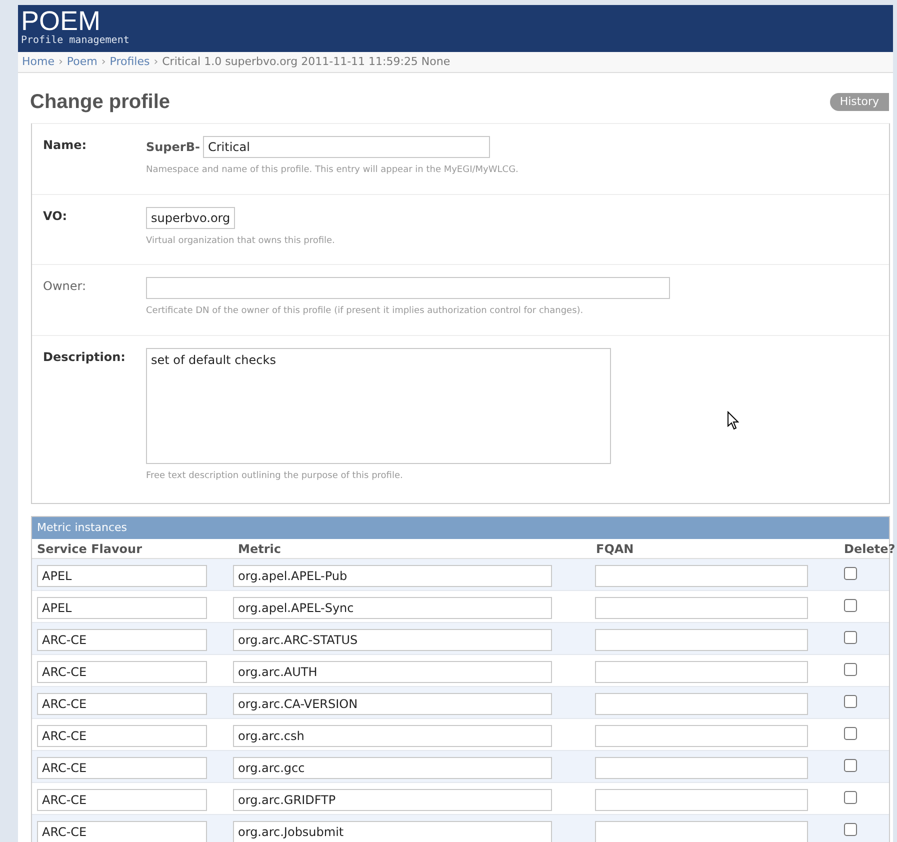 The height and width of the screenshot is (842, 897). What do you see at coordinates (460, 528) in the screenshot?
I see `section-header: Metric instances` at bounding box center [460, 528].